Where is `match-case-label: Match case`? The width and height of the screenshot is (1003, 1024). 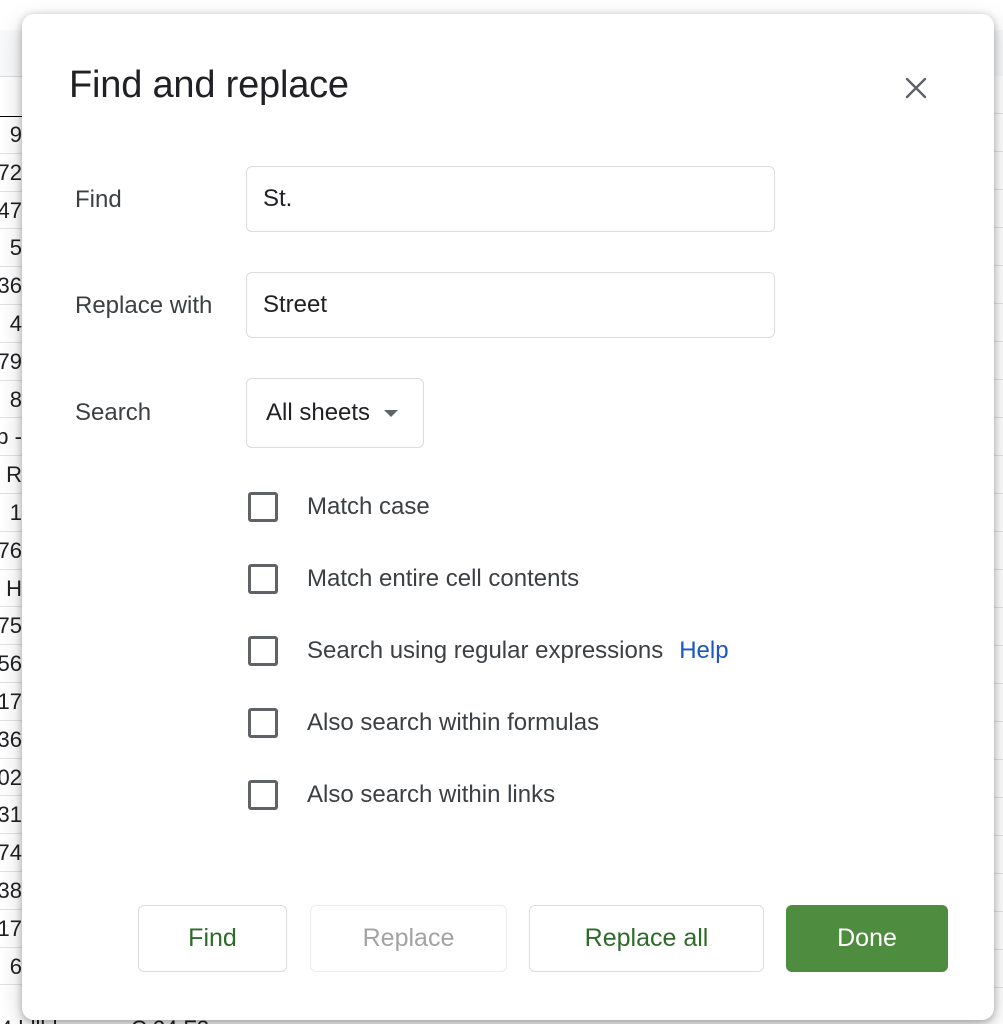 match-case-label: Match case is located at coordinates (368, 507).